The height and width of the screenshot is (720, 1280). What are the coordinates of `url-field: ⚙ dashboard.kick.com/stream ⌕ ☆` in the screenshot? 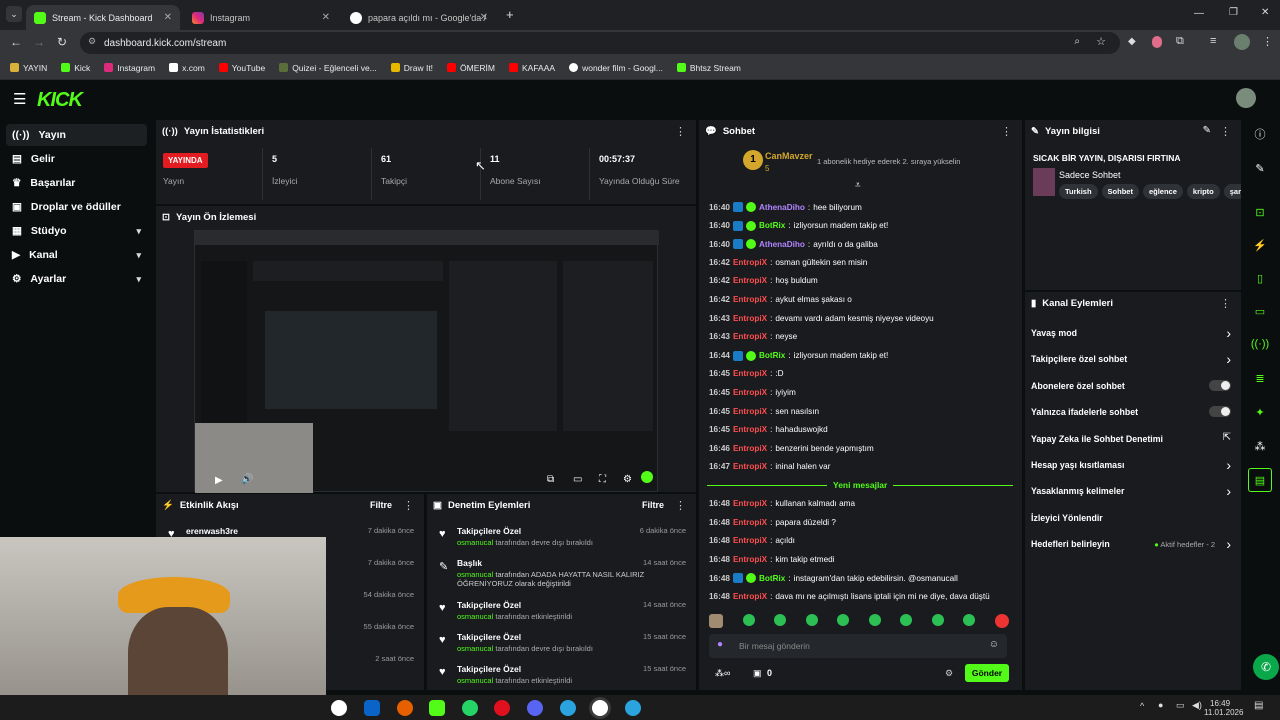 It's located at (600, 43).